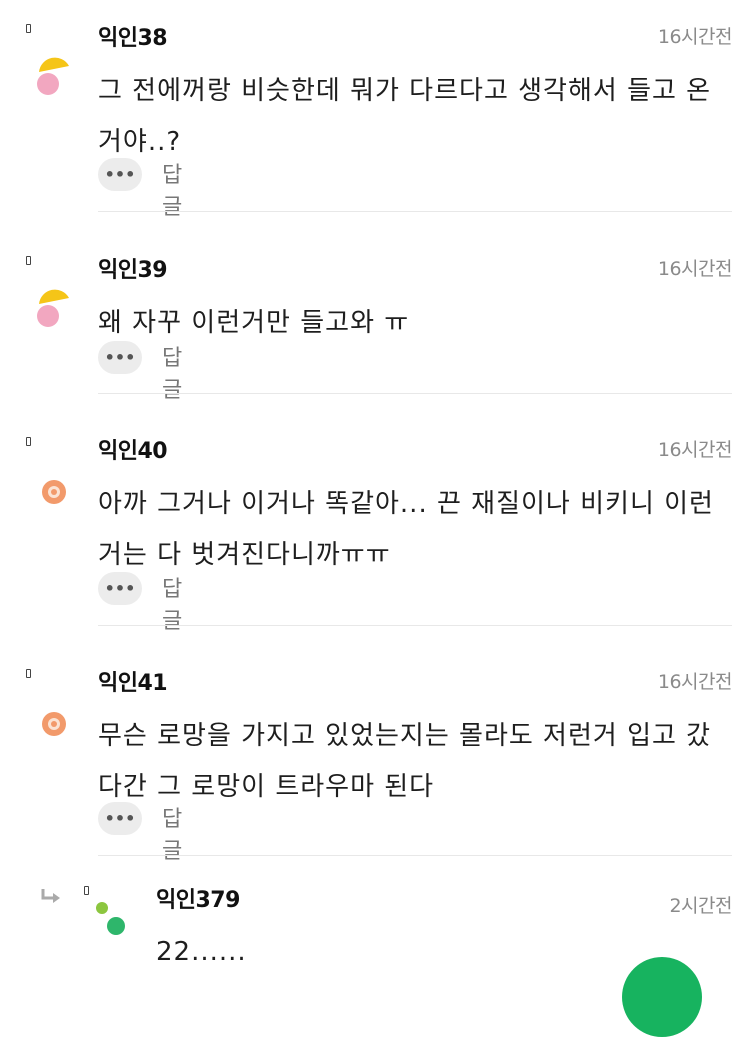 The height and width of the screenshot is (1037, 750). Describe the element at coordinates (254, 323) in the screenshot. I see `comment-text: 왜 자꾸 이런거만 들고와 ㅠ` at that location.